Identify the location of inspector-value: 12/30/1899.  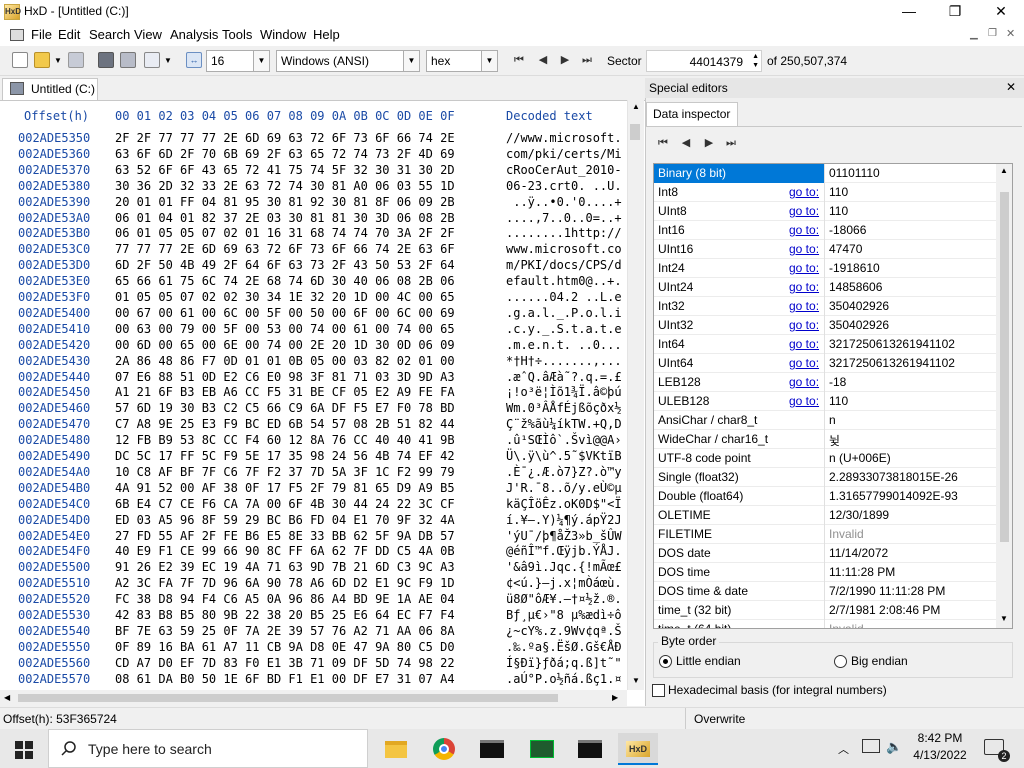
(910, 515).